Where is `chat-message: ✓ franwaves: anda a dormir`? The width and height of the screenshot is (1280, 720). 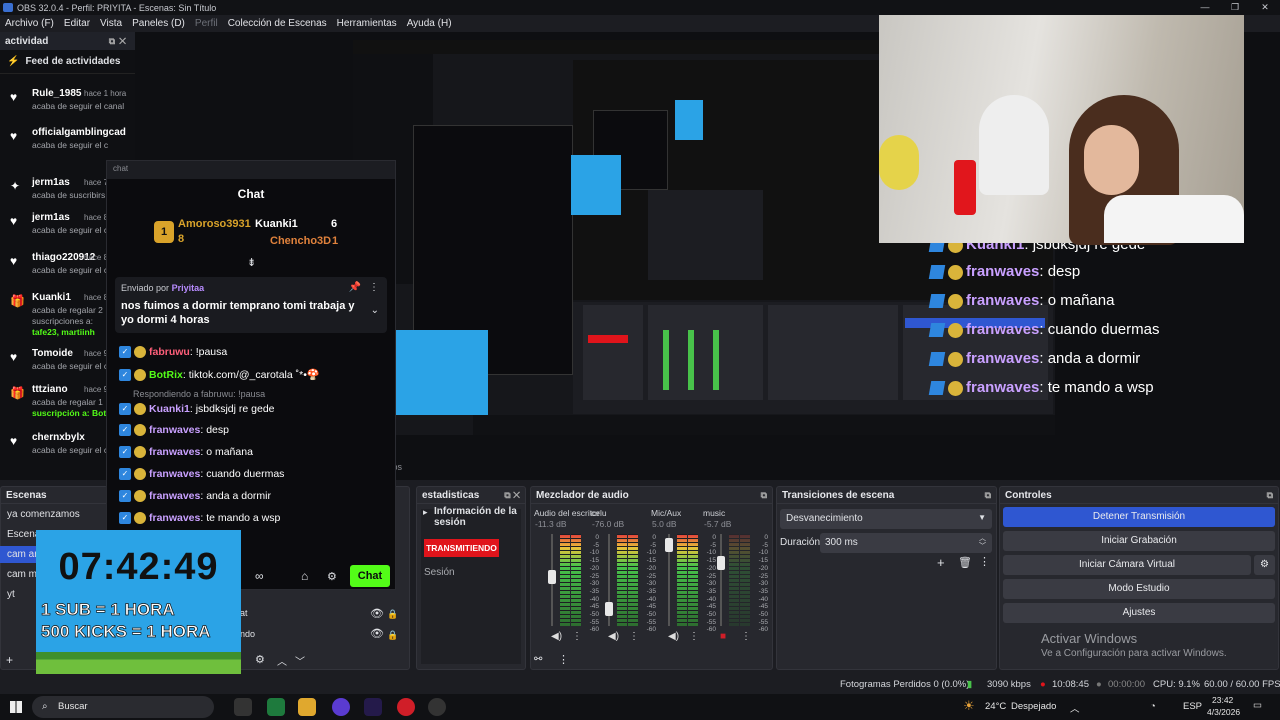 chat-message: ✓ franwaves: anda a dormir is located at coordinates (195, 496).